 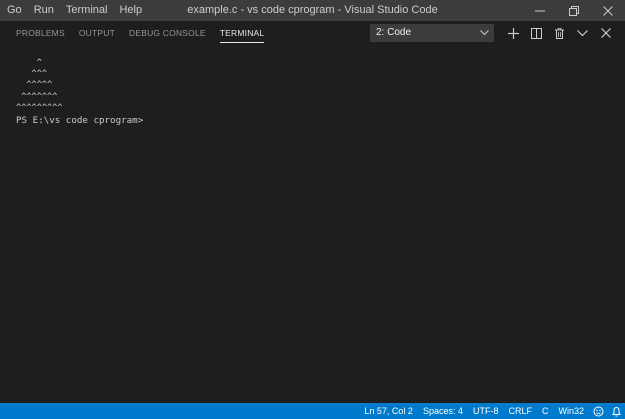 What do you see at coordinates (37, 96) in the screenshot?
I see `terminal-line: ^^^^^^^` at bounding box center [37, 96].